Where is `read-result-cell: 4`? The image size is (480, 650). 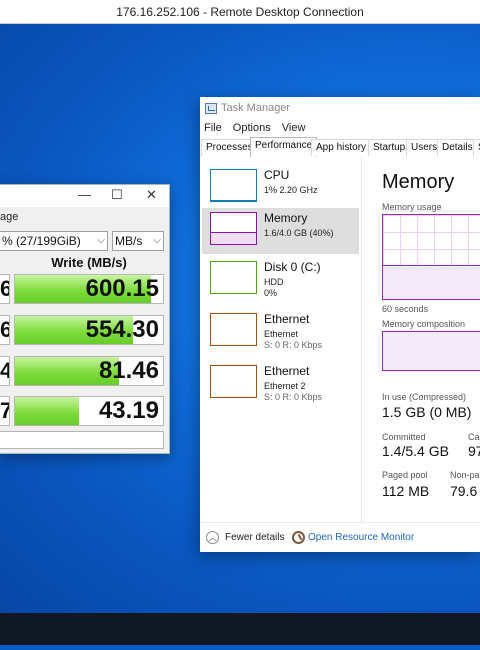 read-result-cell: 4 is located at coordinates (5, 371).